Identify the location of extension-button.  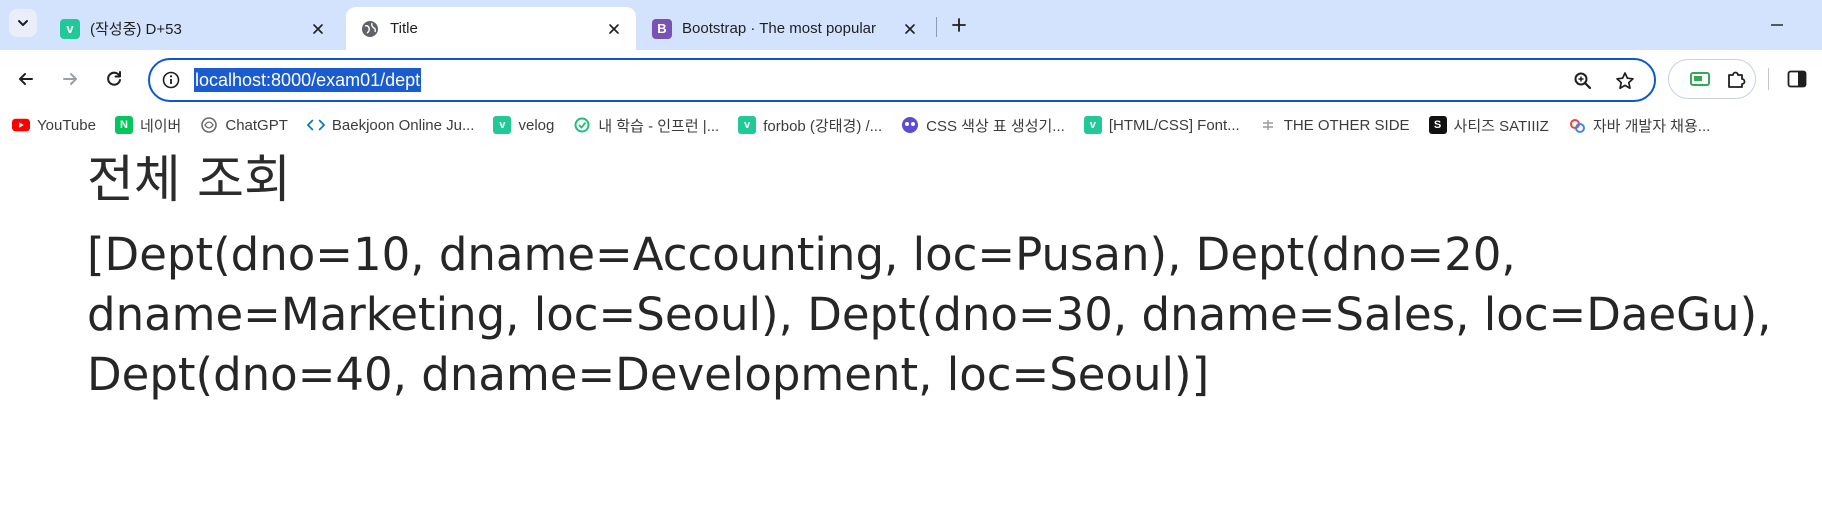
(1700, 79).